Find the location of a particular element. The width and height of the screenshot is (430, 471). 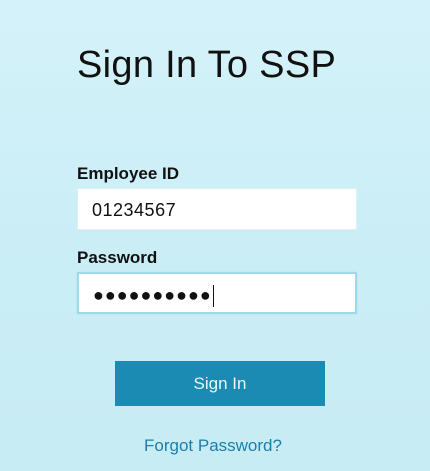

sign-in-button: Sign In is located at coordinates (220, 383).